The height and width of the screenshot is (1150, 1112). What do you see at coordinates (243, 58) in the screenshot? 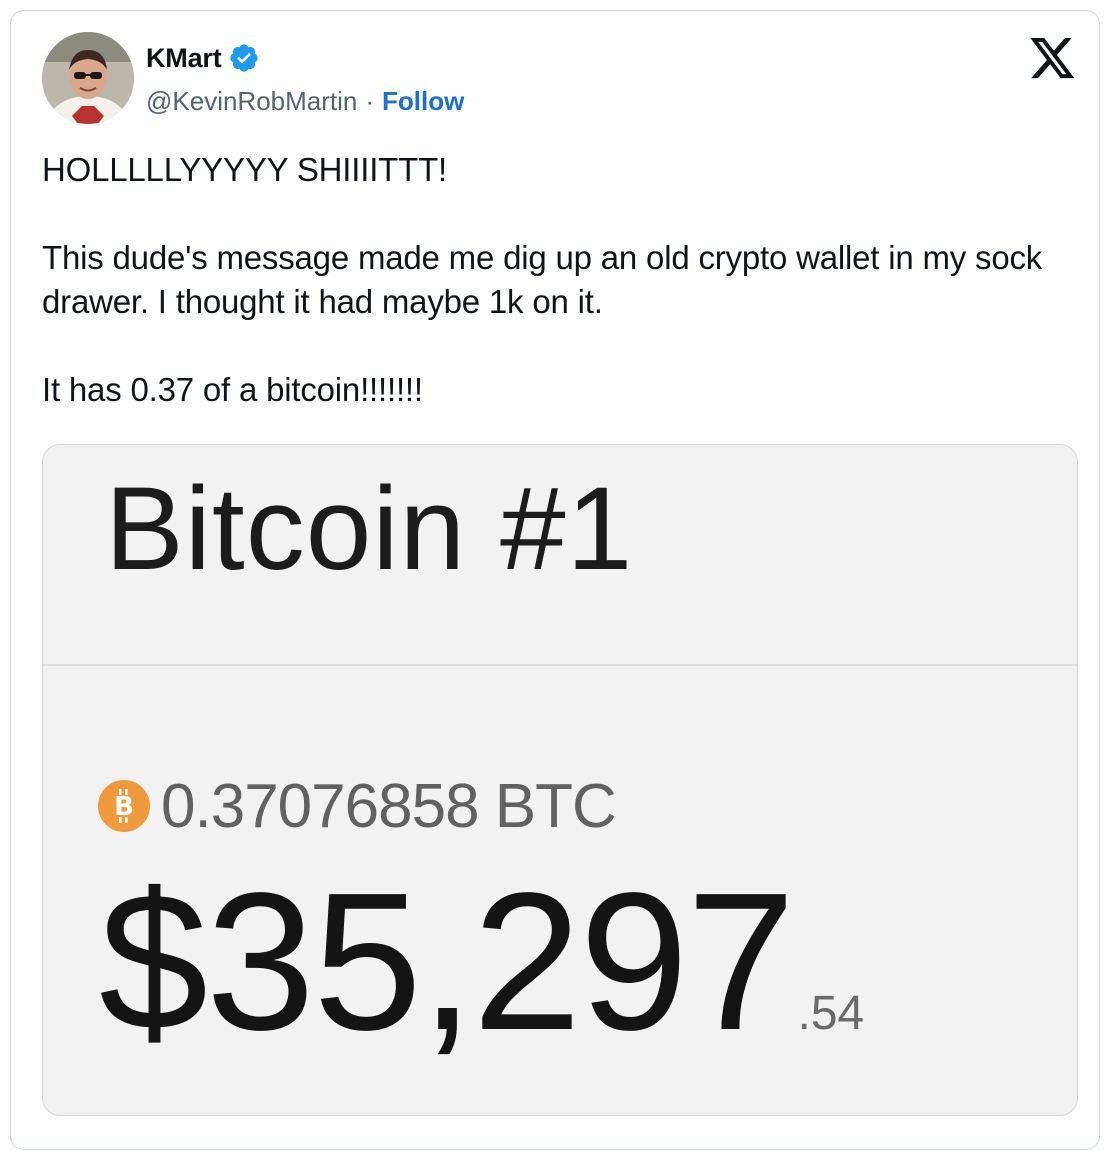
I see `verified-badge-icon` at bounding box center [243, 58].